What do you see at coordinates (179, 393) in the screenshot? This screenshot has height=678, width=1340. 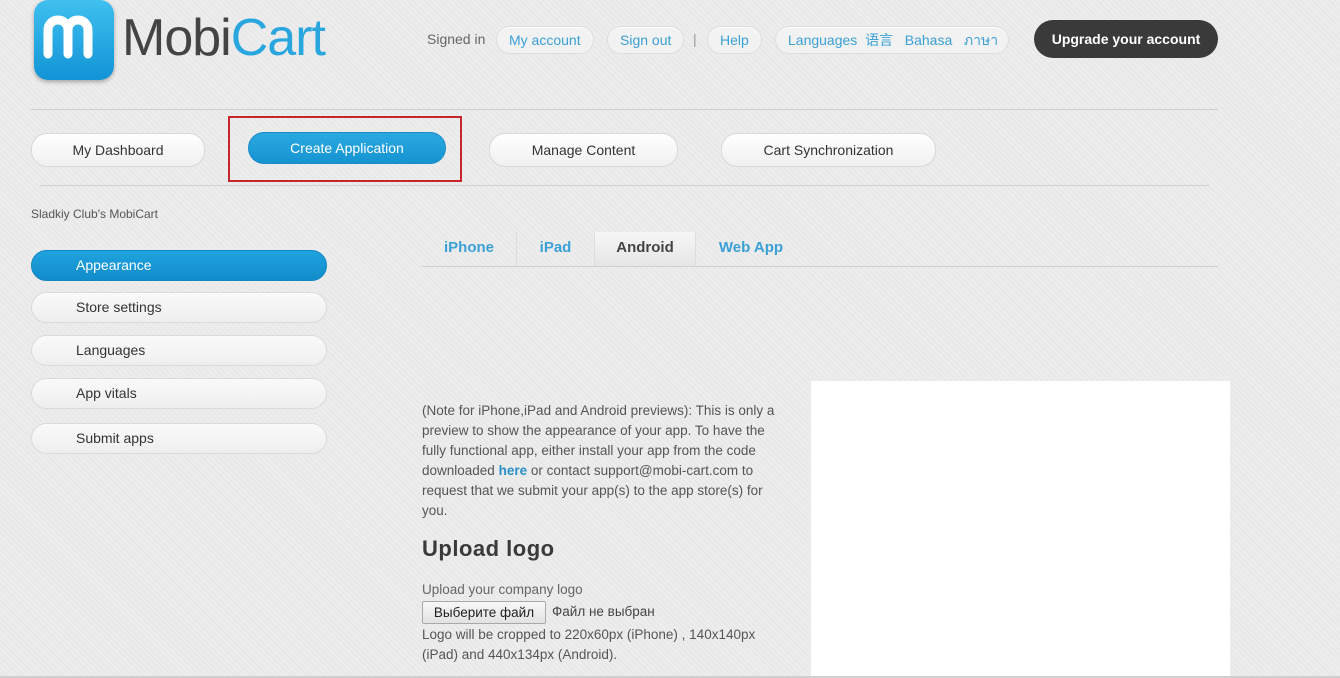 I see `sidebar-item-app-vitals: App vitals` at bounding box center [179, 393].